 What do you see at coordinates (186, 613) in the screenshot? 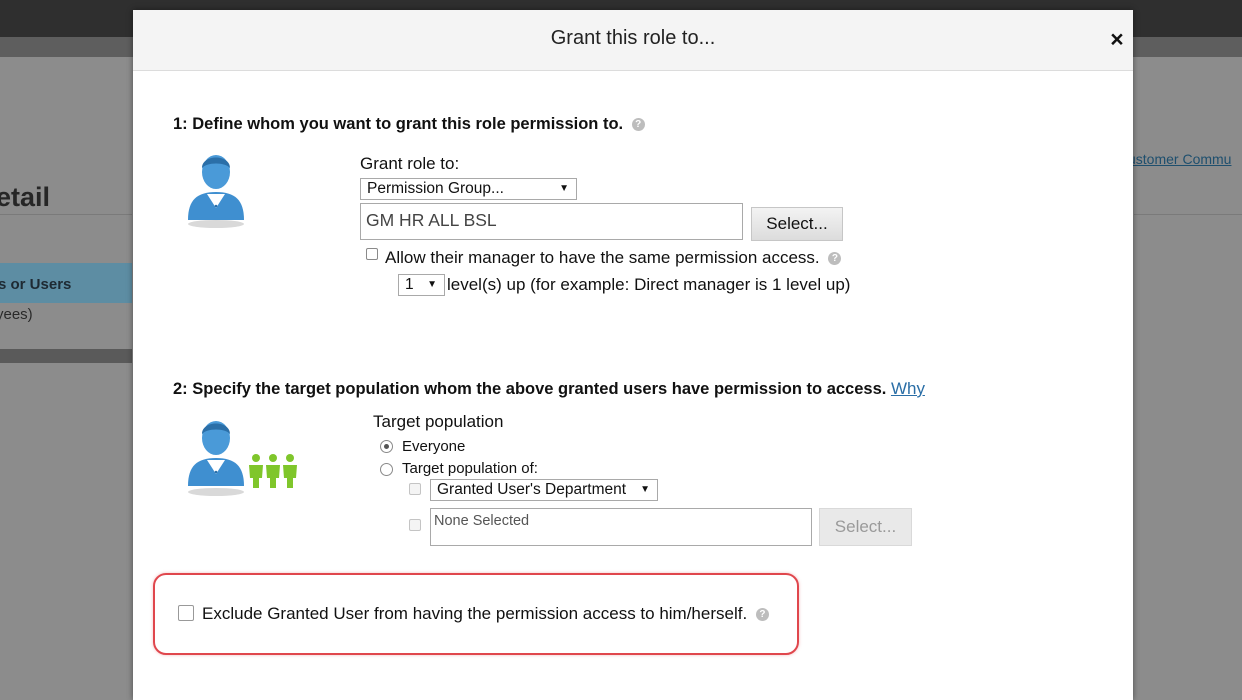
I see `exclude-granted-user-checkbox` at bounding box center [186, 613].